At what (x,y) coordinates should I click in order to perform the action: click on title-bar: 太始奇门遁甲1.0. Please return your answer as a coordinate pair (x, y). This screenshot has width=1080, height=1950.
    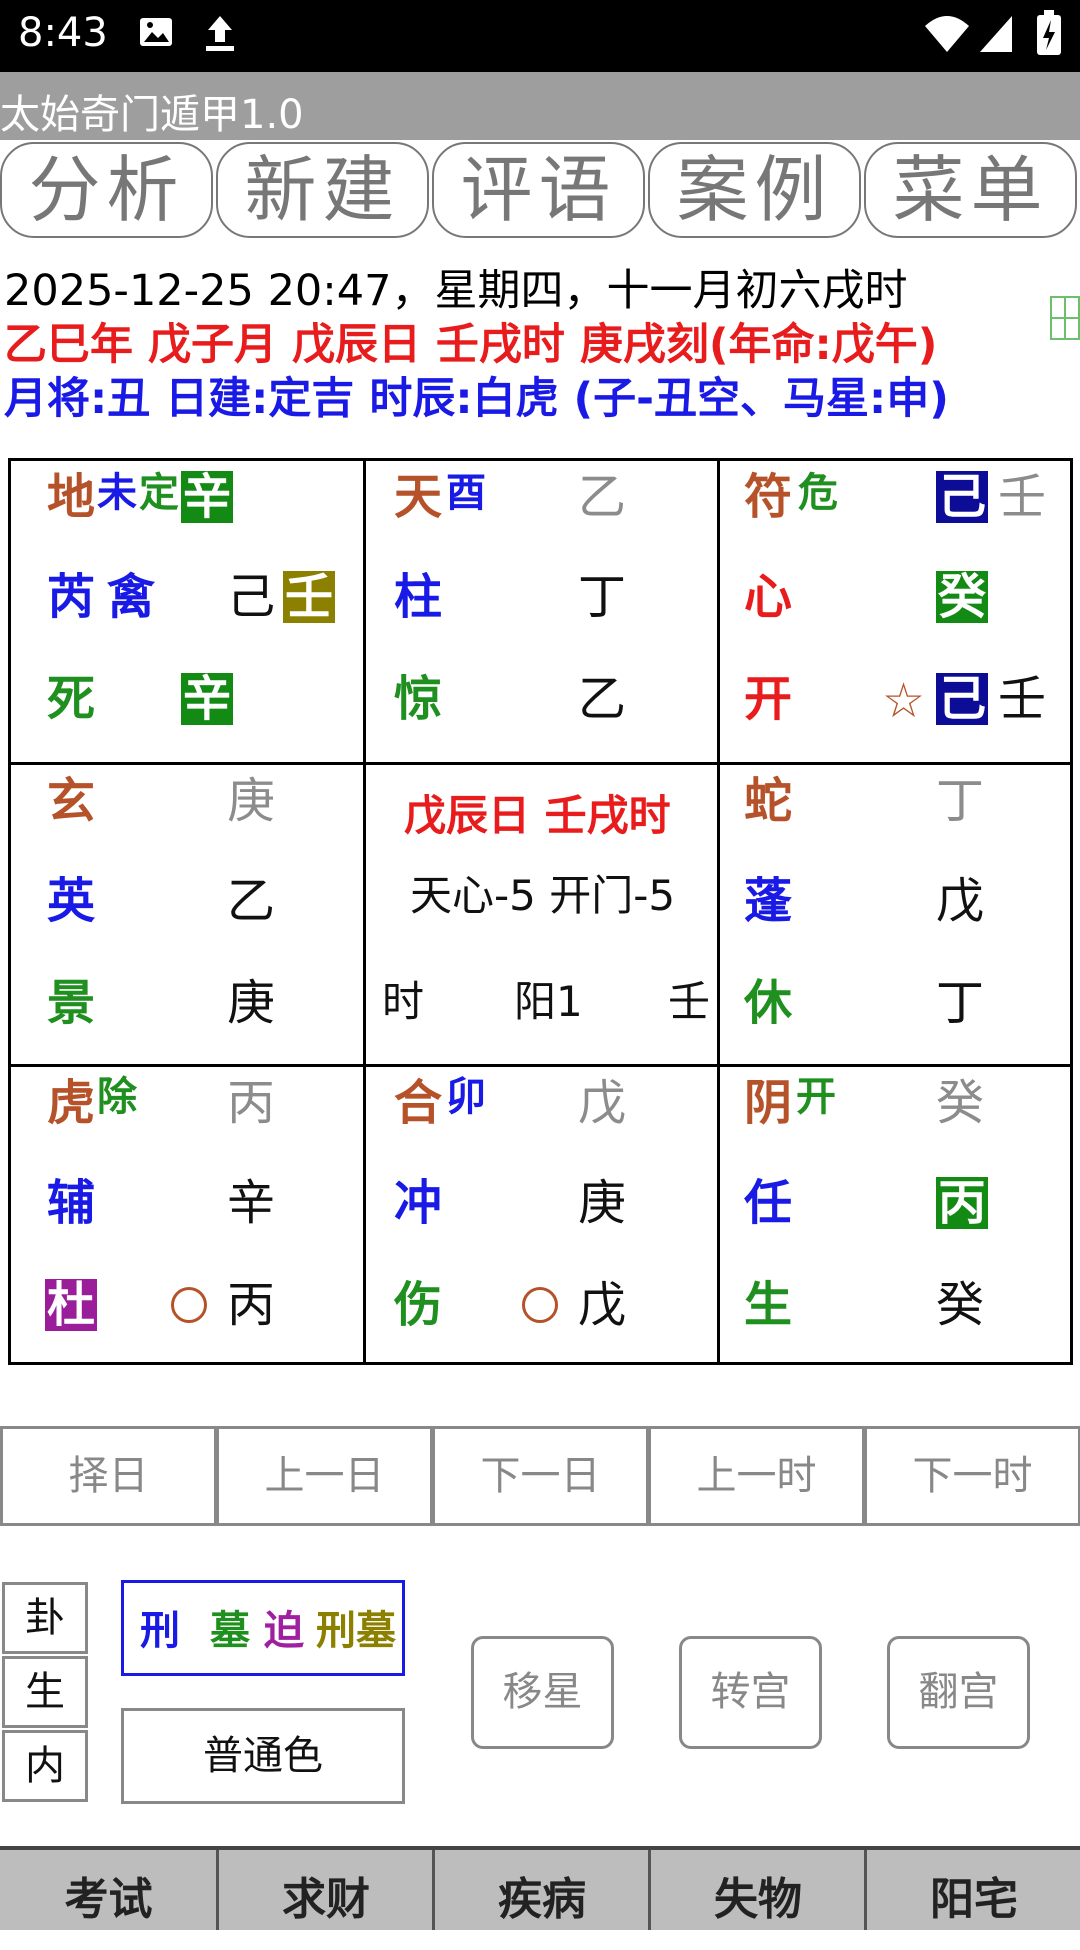
    Looking at the image, I should click on (540, 106).